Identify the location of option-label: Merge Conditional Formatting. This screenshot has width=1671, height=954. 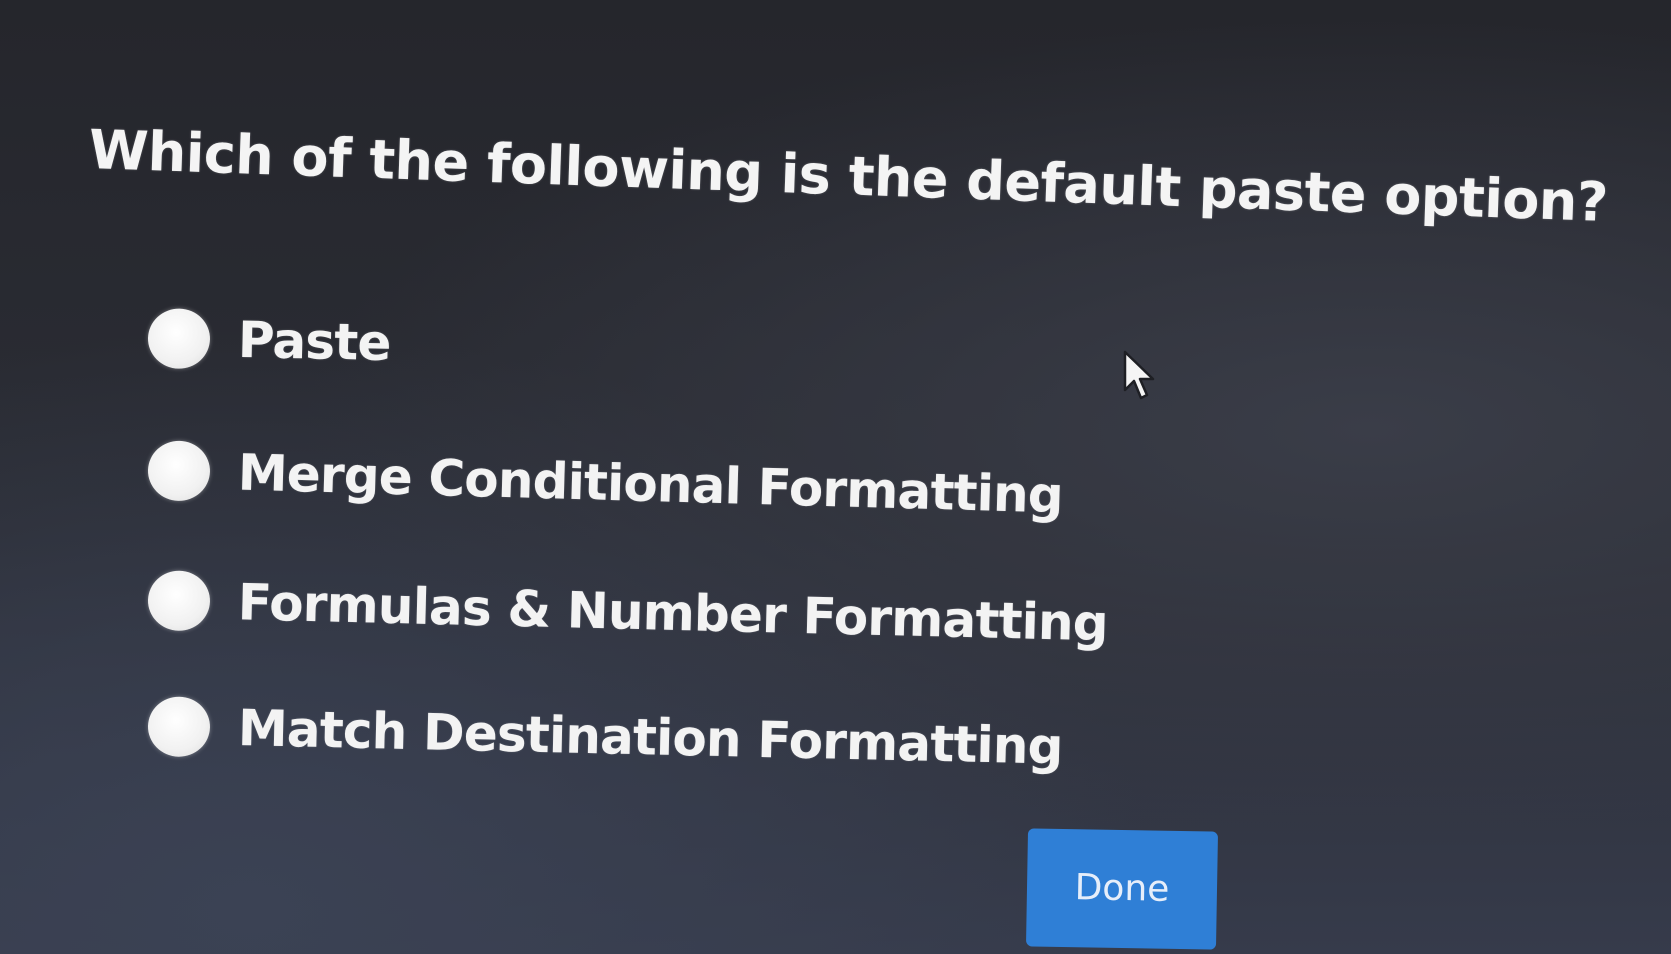
(650, 484).